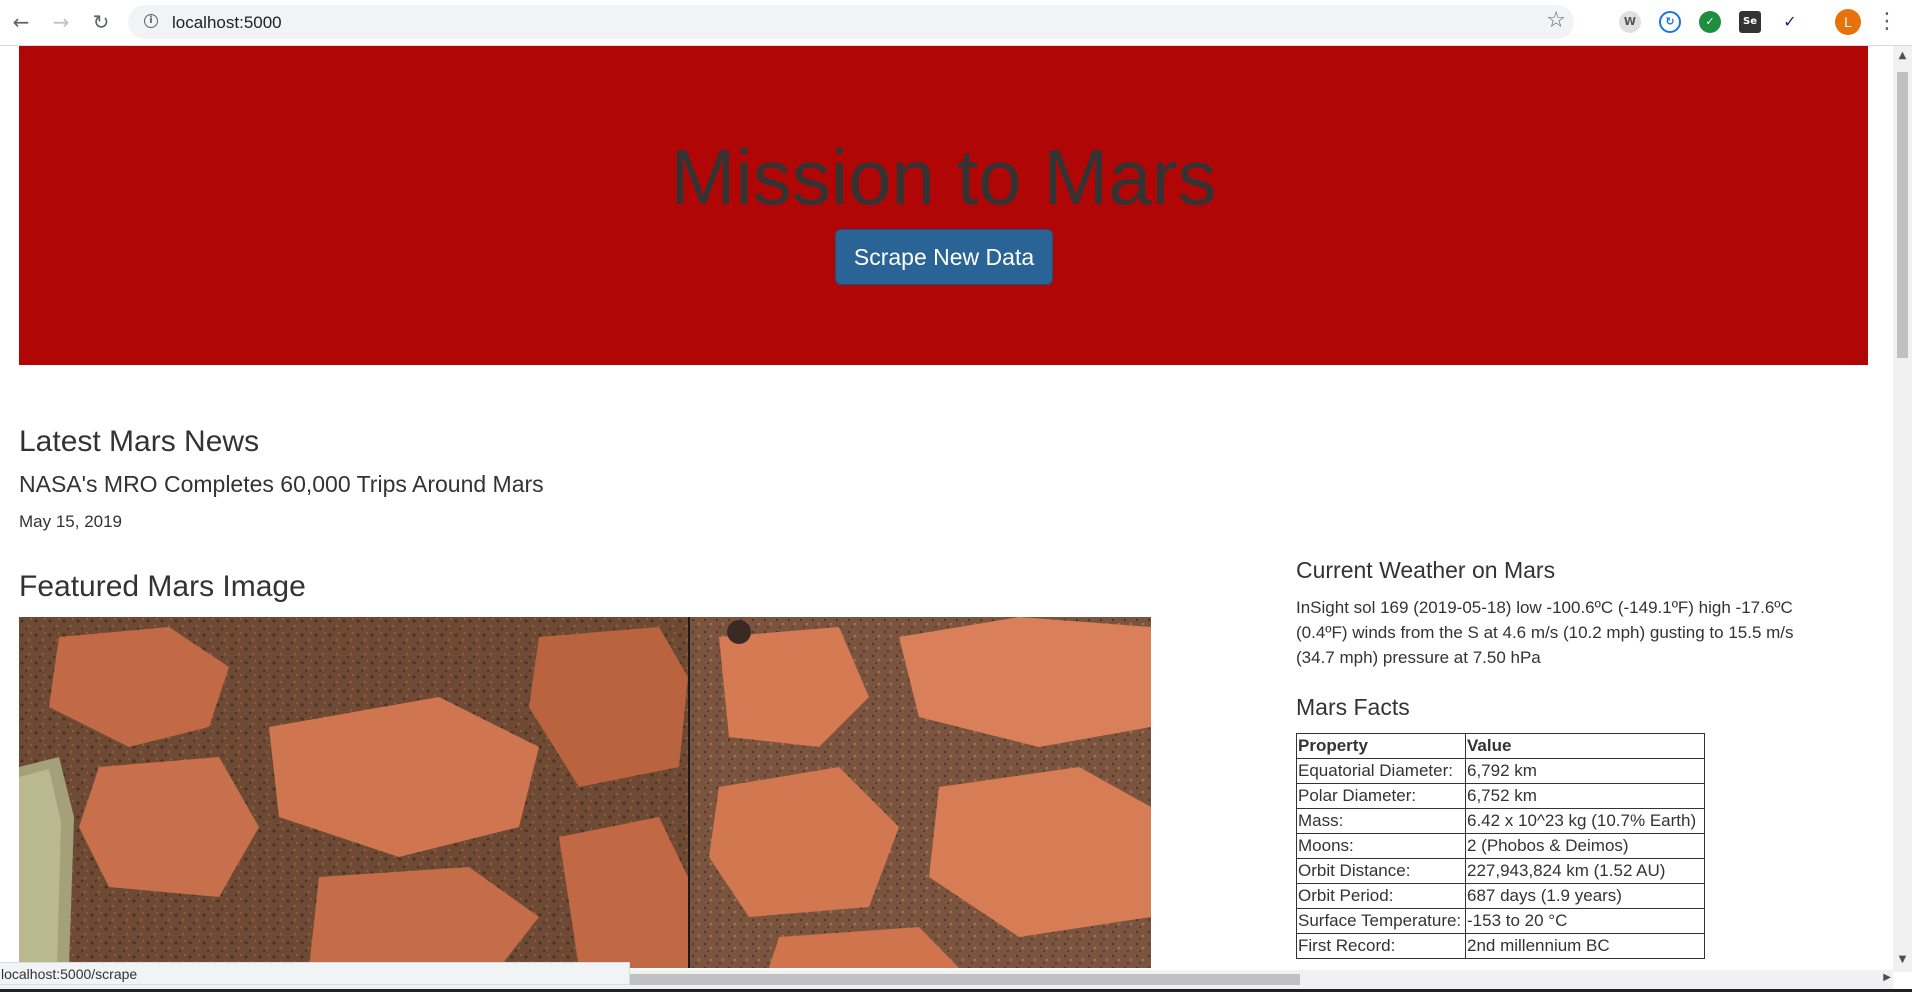  I want to click on scroll-down-arrow-icon: ▼, so click(1902, 959).